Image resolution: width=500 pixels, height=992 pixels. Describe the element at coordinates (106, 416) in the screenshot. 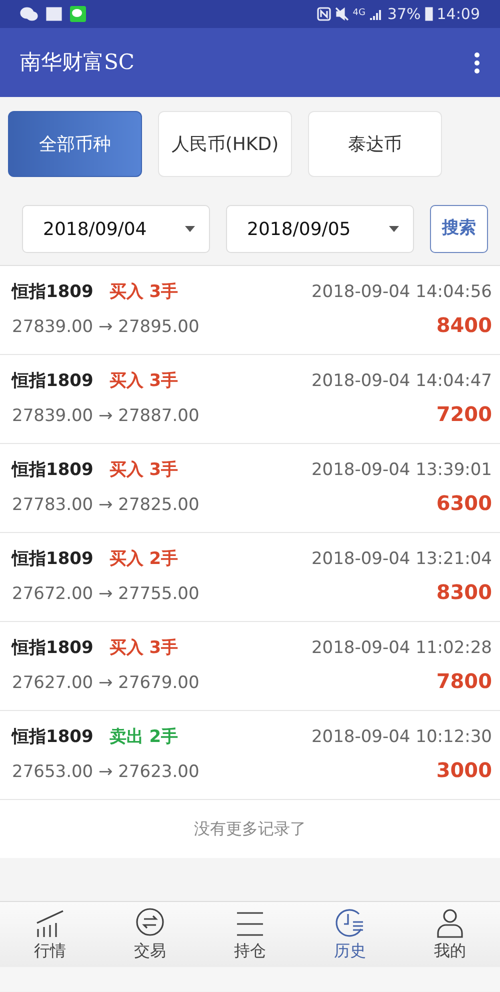

I see `trade-prices: 27839.00 → 27887.00` at that location.